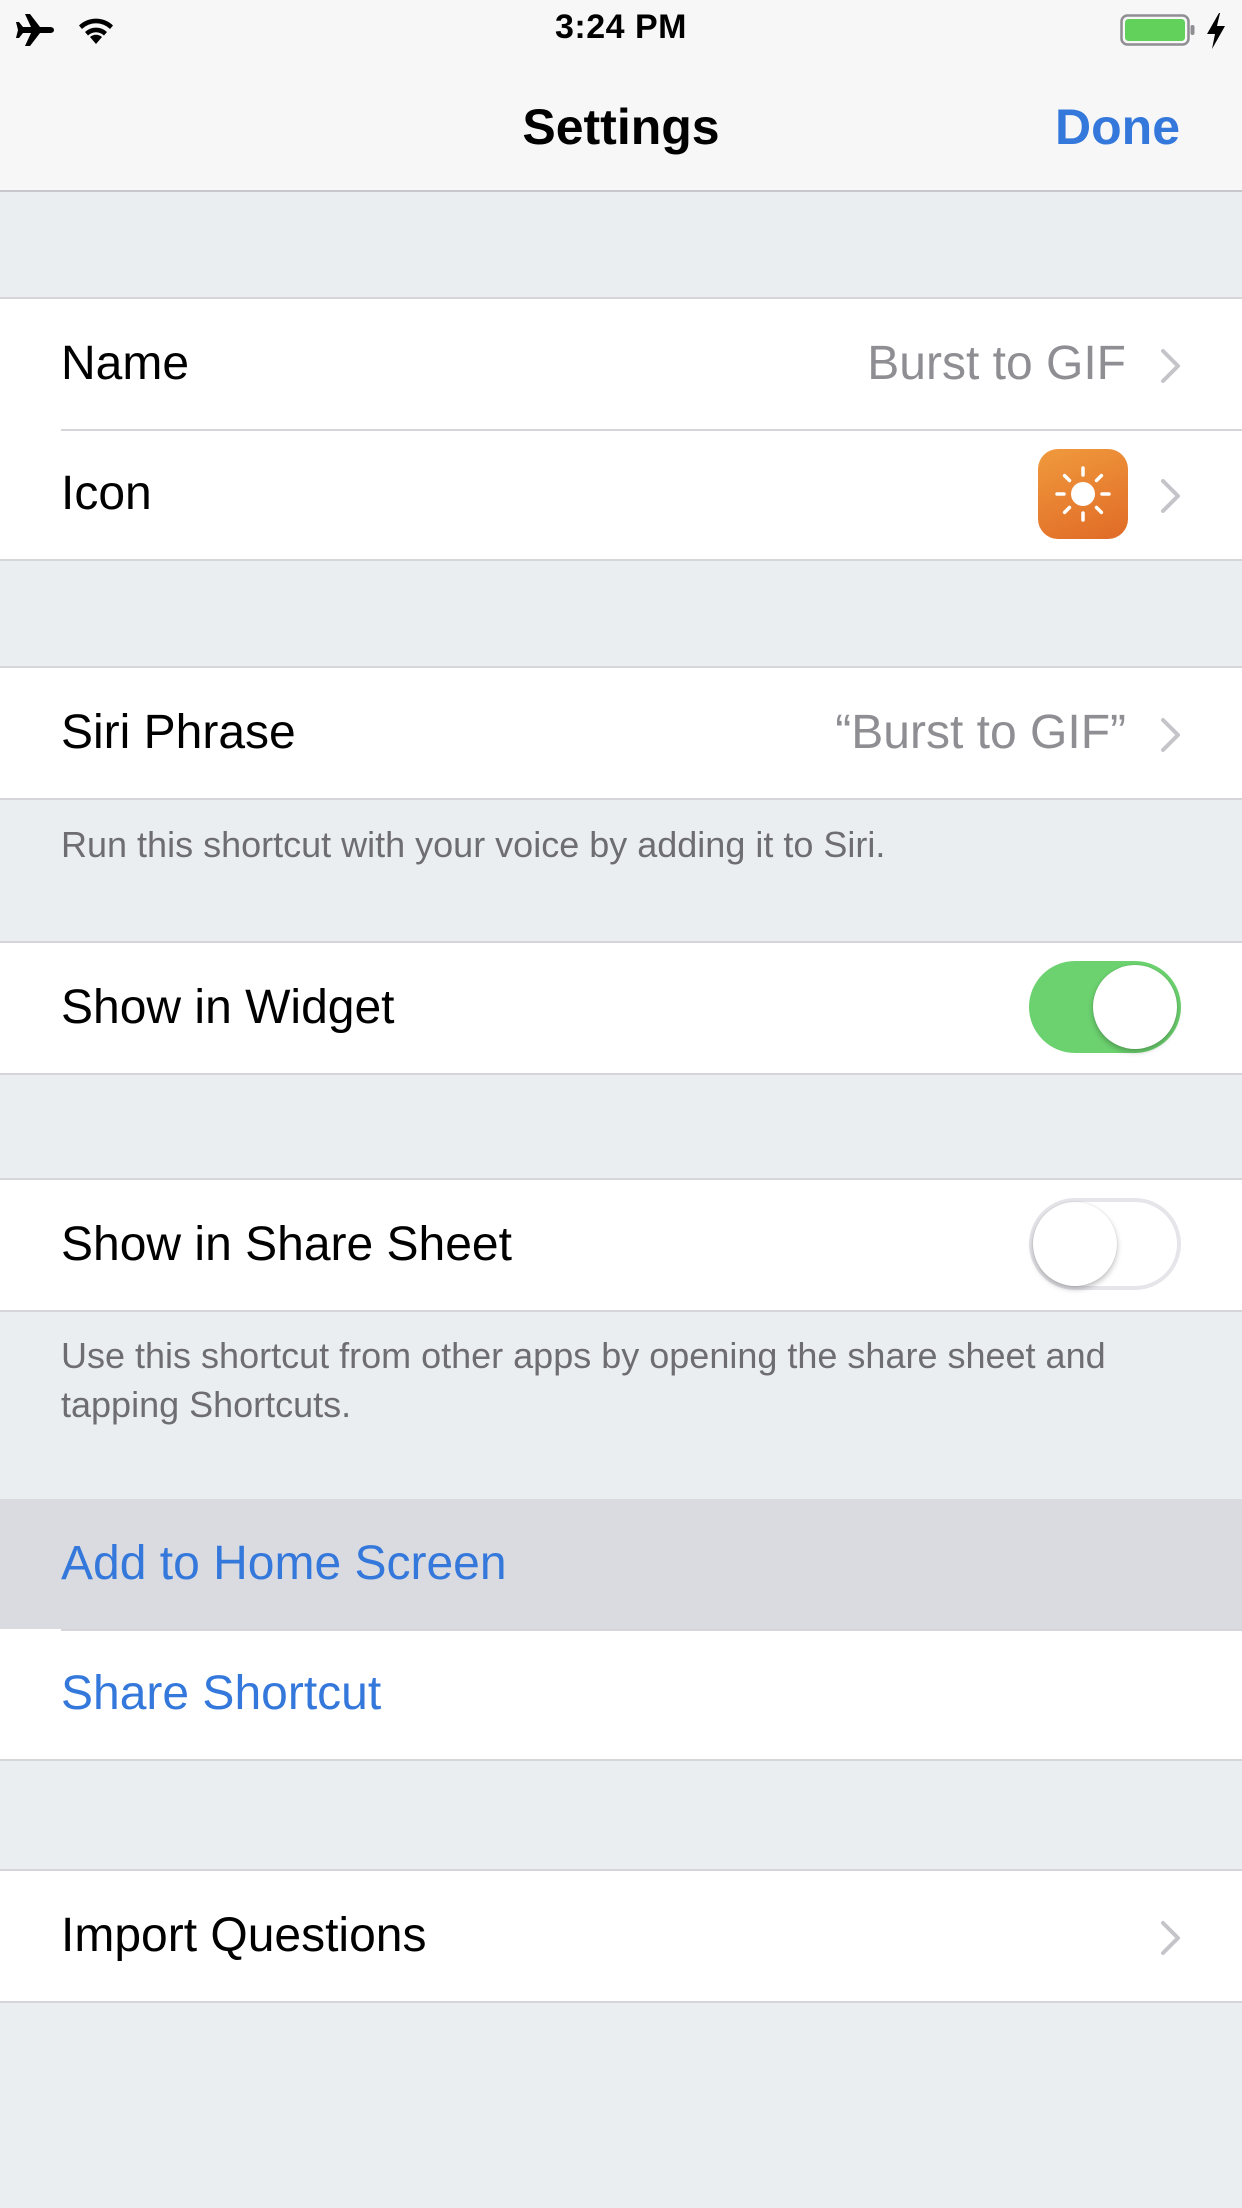 This screenshot has width=1242, height=2208. I want to click on icon-row: Icon, so click(621, 494).